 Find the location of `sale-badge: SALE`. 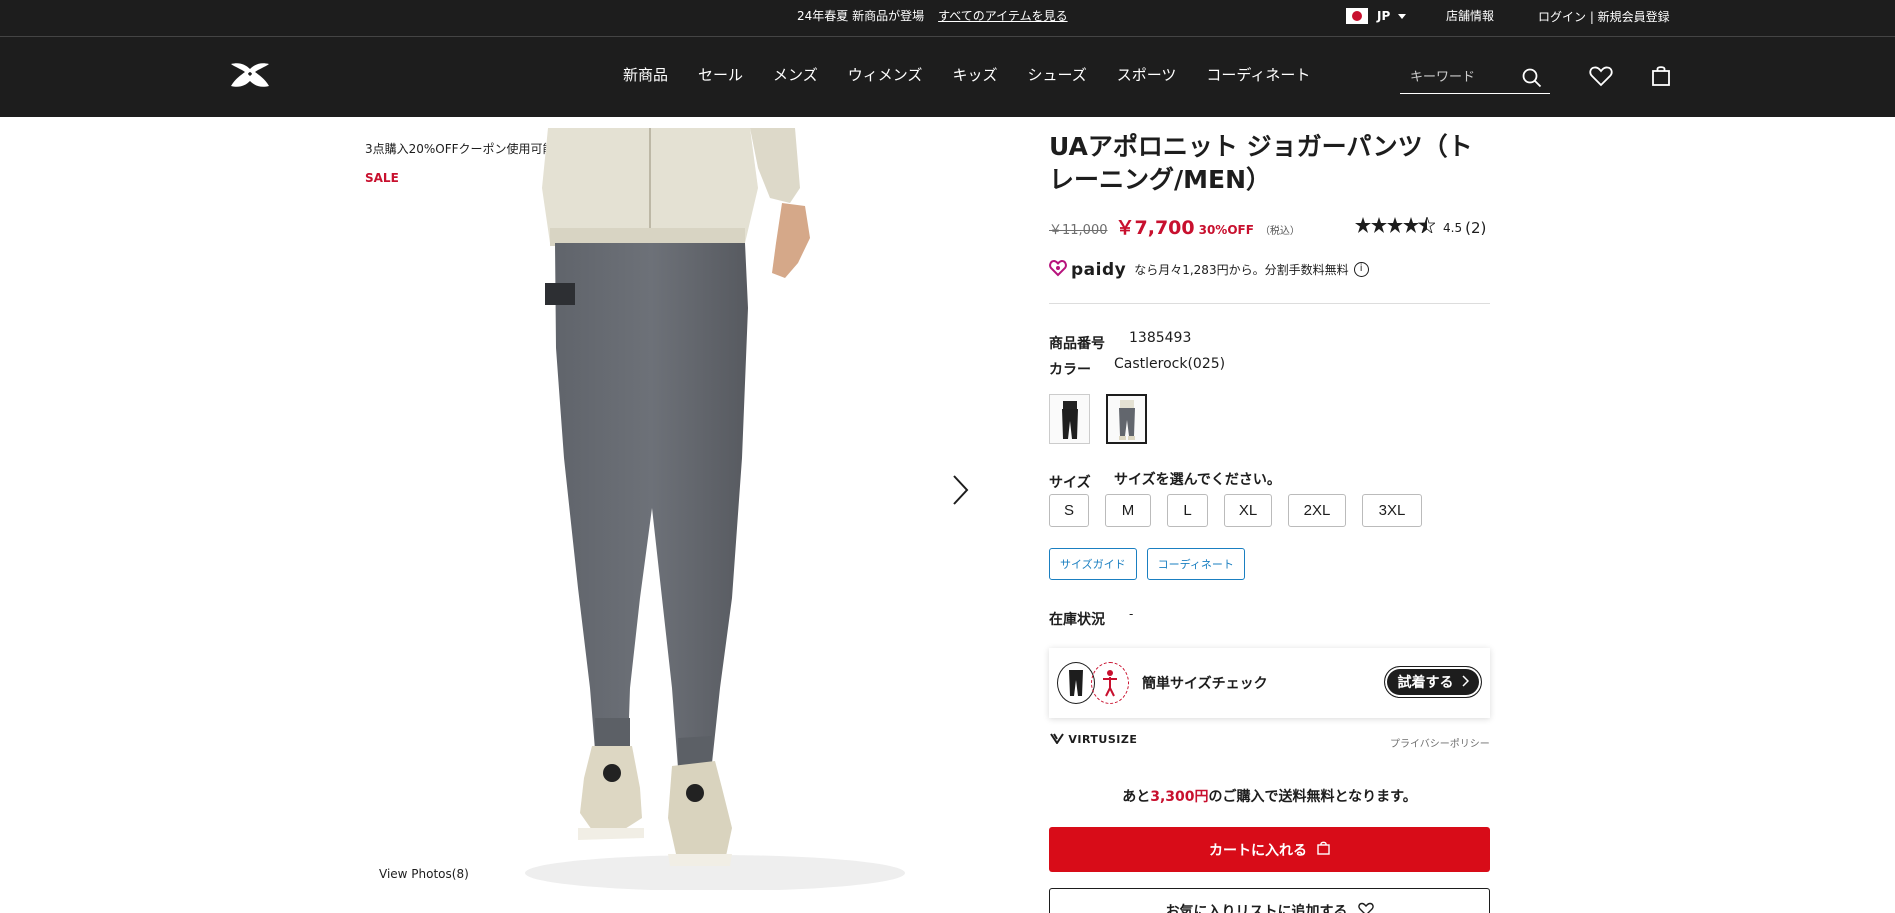

sale-badge: SALE is located at coordinates (382, 178).